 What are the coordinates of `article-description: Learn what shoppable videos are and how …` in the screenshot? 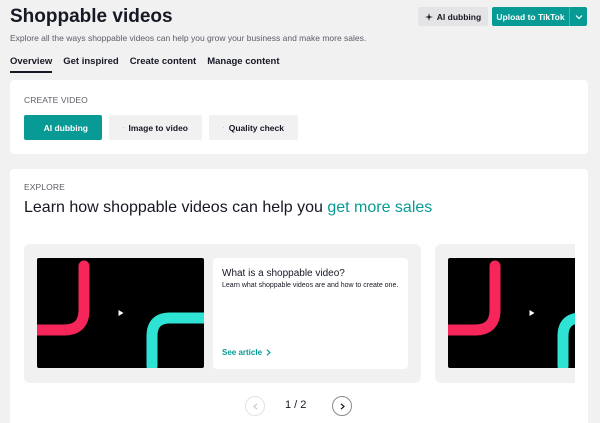 It's located at (310, 285).